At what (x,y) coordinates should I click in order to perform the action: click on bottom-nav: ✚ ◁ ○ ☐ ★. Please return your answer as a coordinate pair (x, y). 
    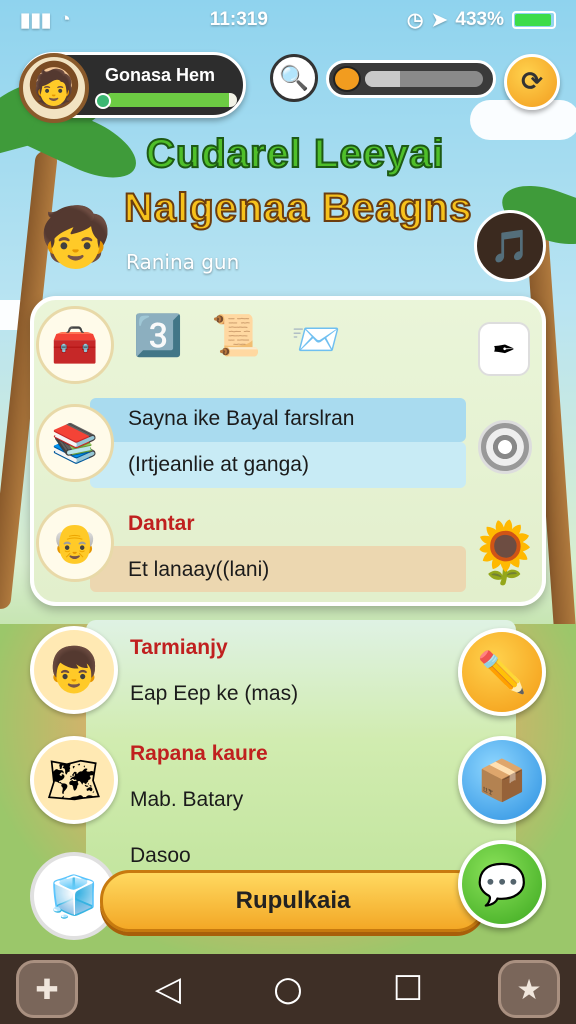
    Looking at the image, I should click on (288, 989).